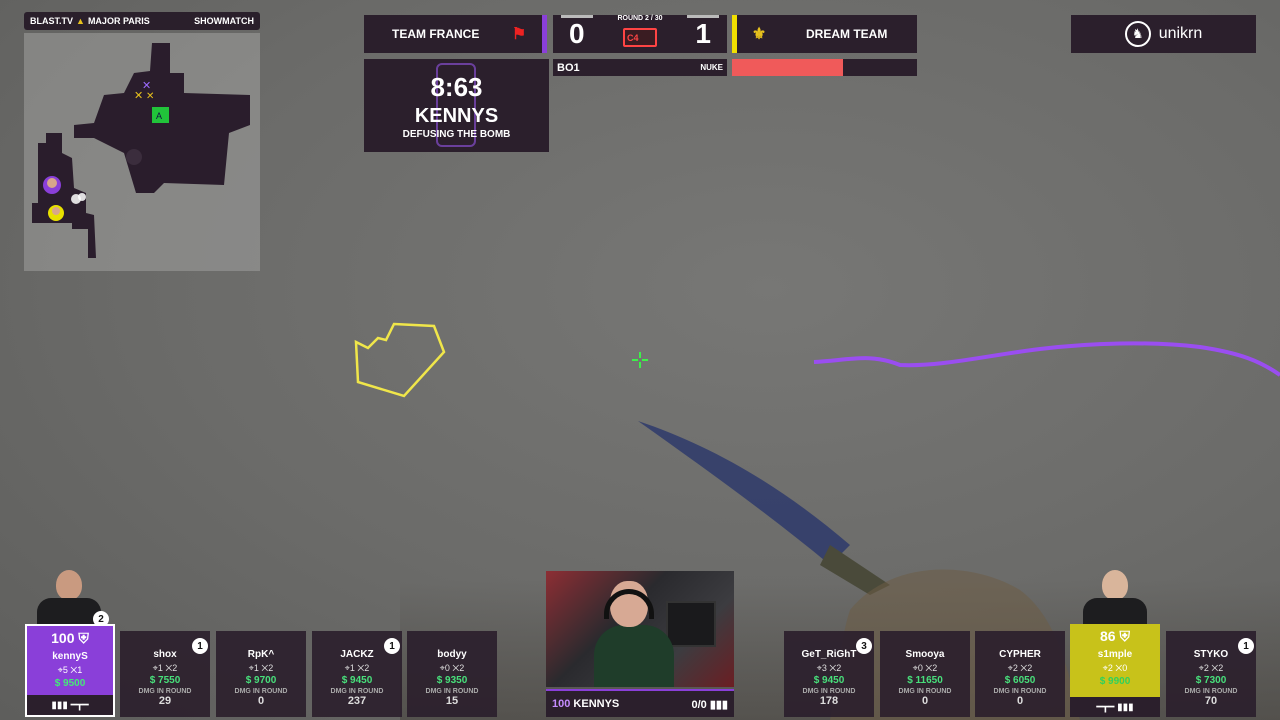 Image resolution: width=1280 pixels, height=720 pixels. What do you see at coordinates (734, 34) in the screenshot?
I see `team-right-color-stripe` at bounding box center [734, 34].